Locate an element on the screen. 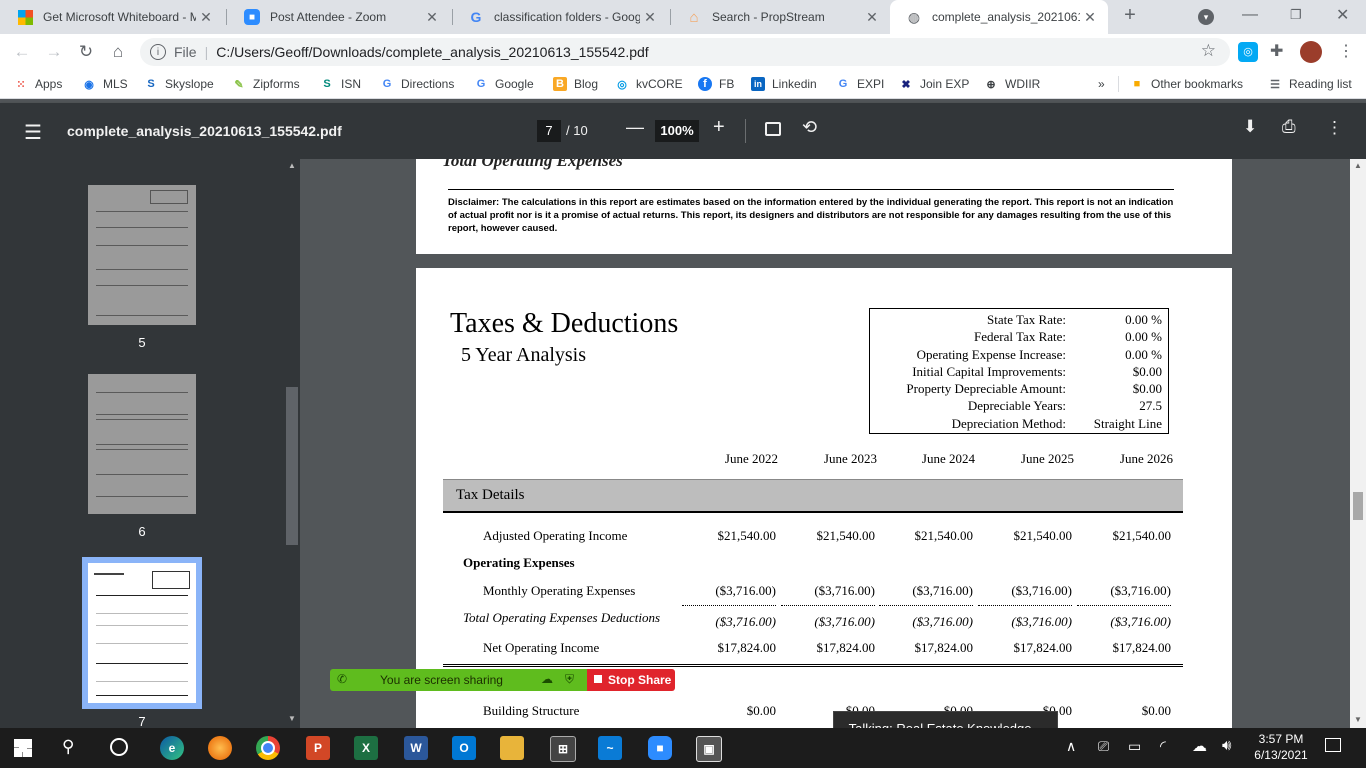  word-icon: W is located at coordinates (416, 748).